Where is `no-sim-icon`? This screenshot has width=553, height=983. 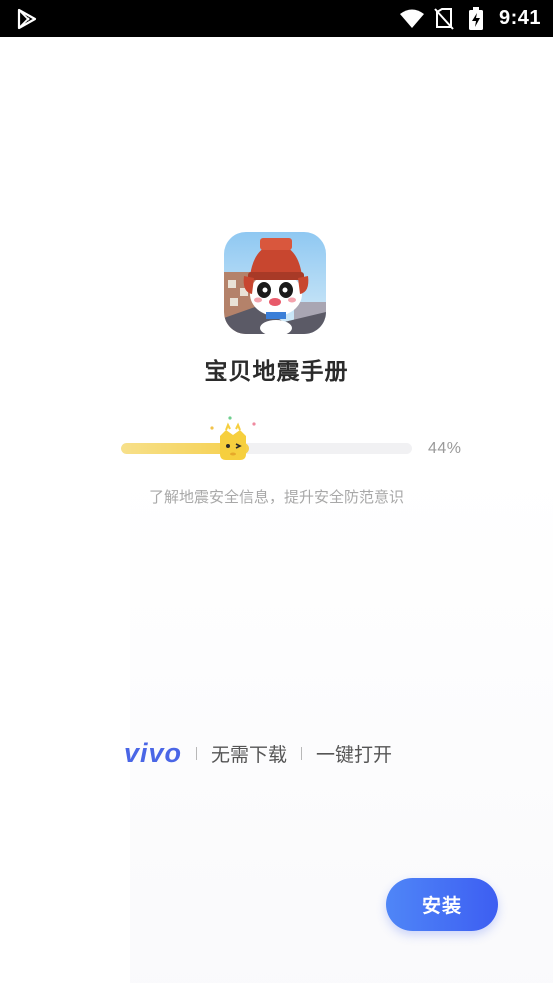
no-sim-icon is located at coordinates (444, 18).